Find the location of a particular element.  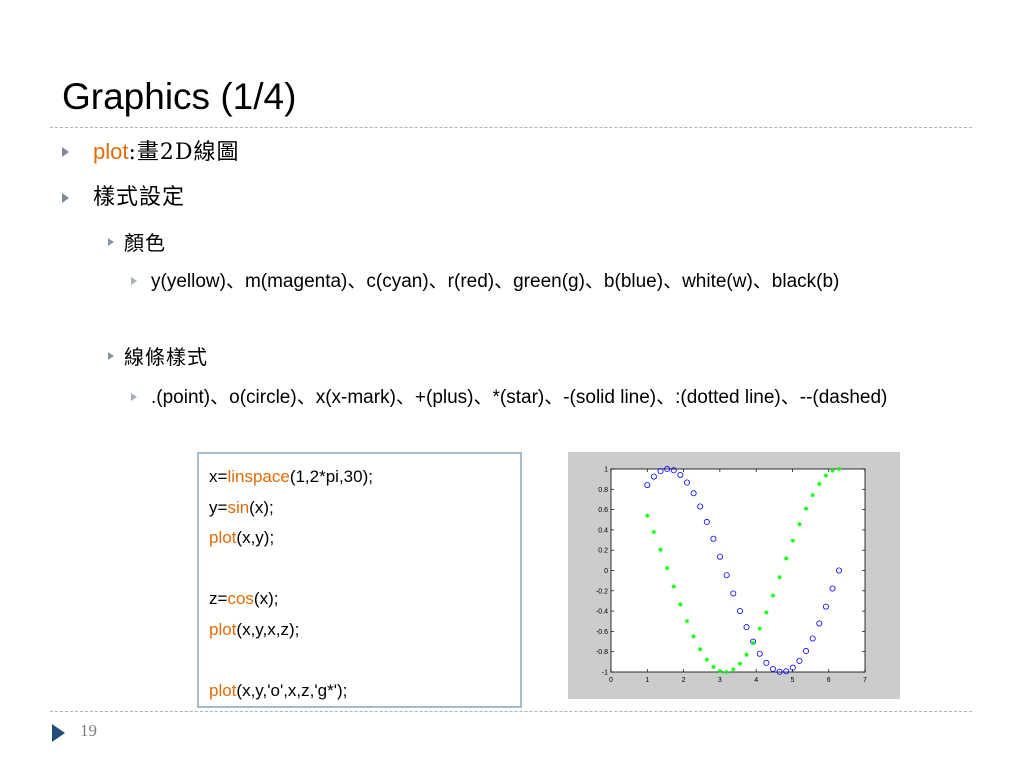

code-line: x=linspace(1,2*pi,30); is located at coordinates (359, 477).